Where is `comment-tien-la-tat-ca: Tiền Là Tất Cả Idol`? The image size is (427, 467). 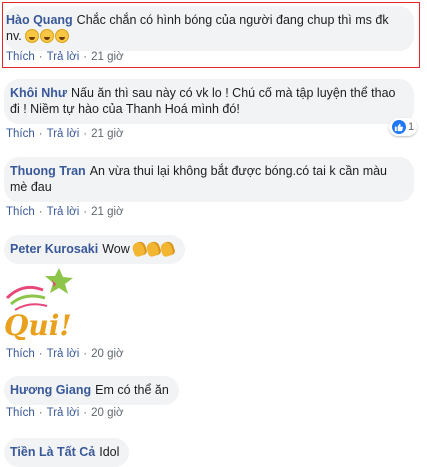 comment-tien-la-tat-ca: Tiền Là Tất Cả Idol is located at coordinates (67, 452).